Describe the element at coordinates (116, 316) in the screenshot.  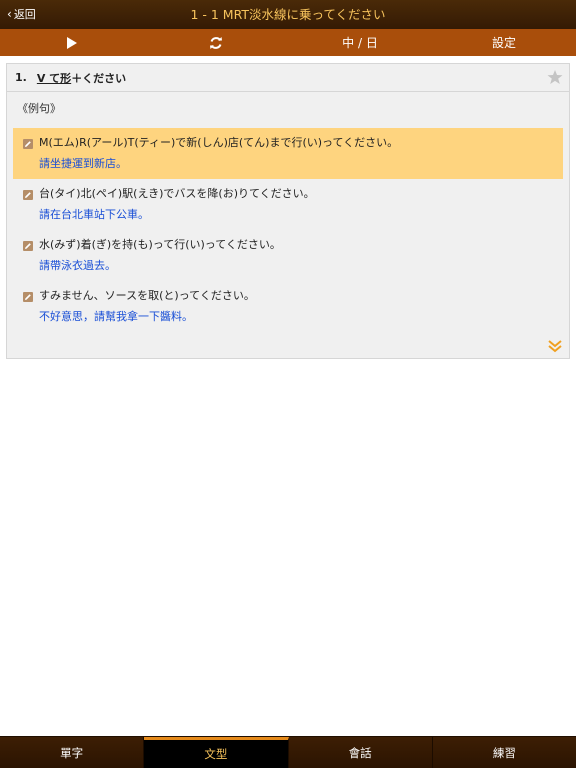
I see `example-translation: 不好意思，請幫我拿一下醬料。` at that location.